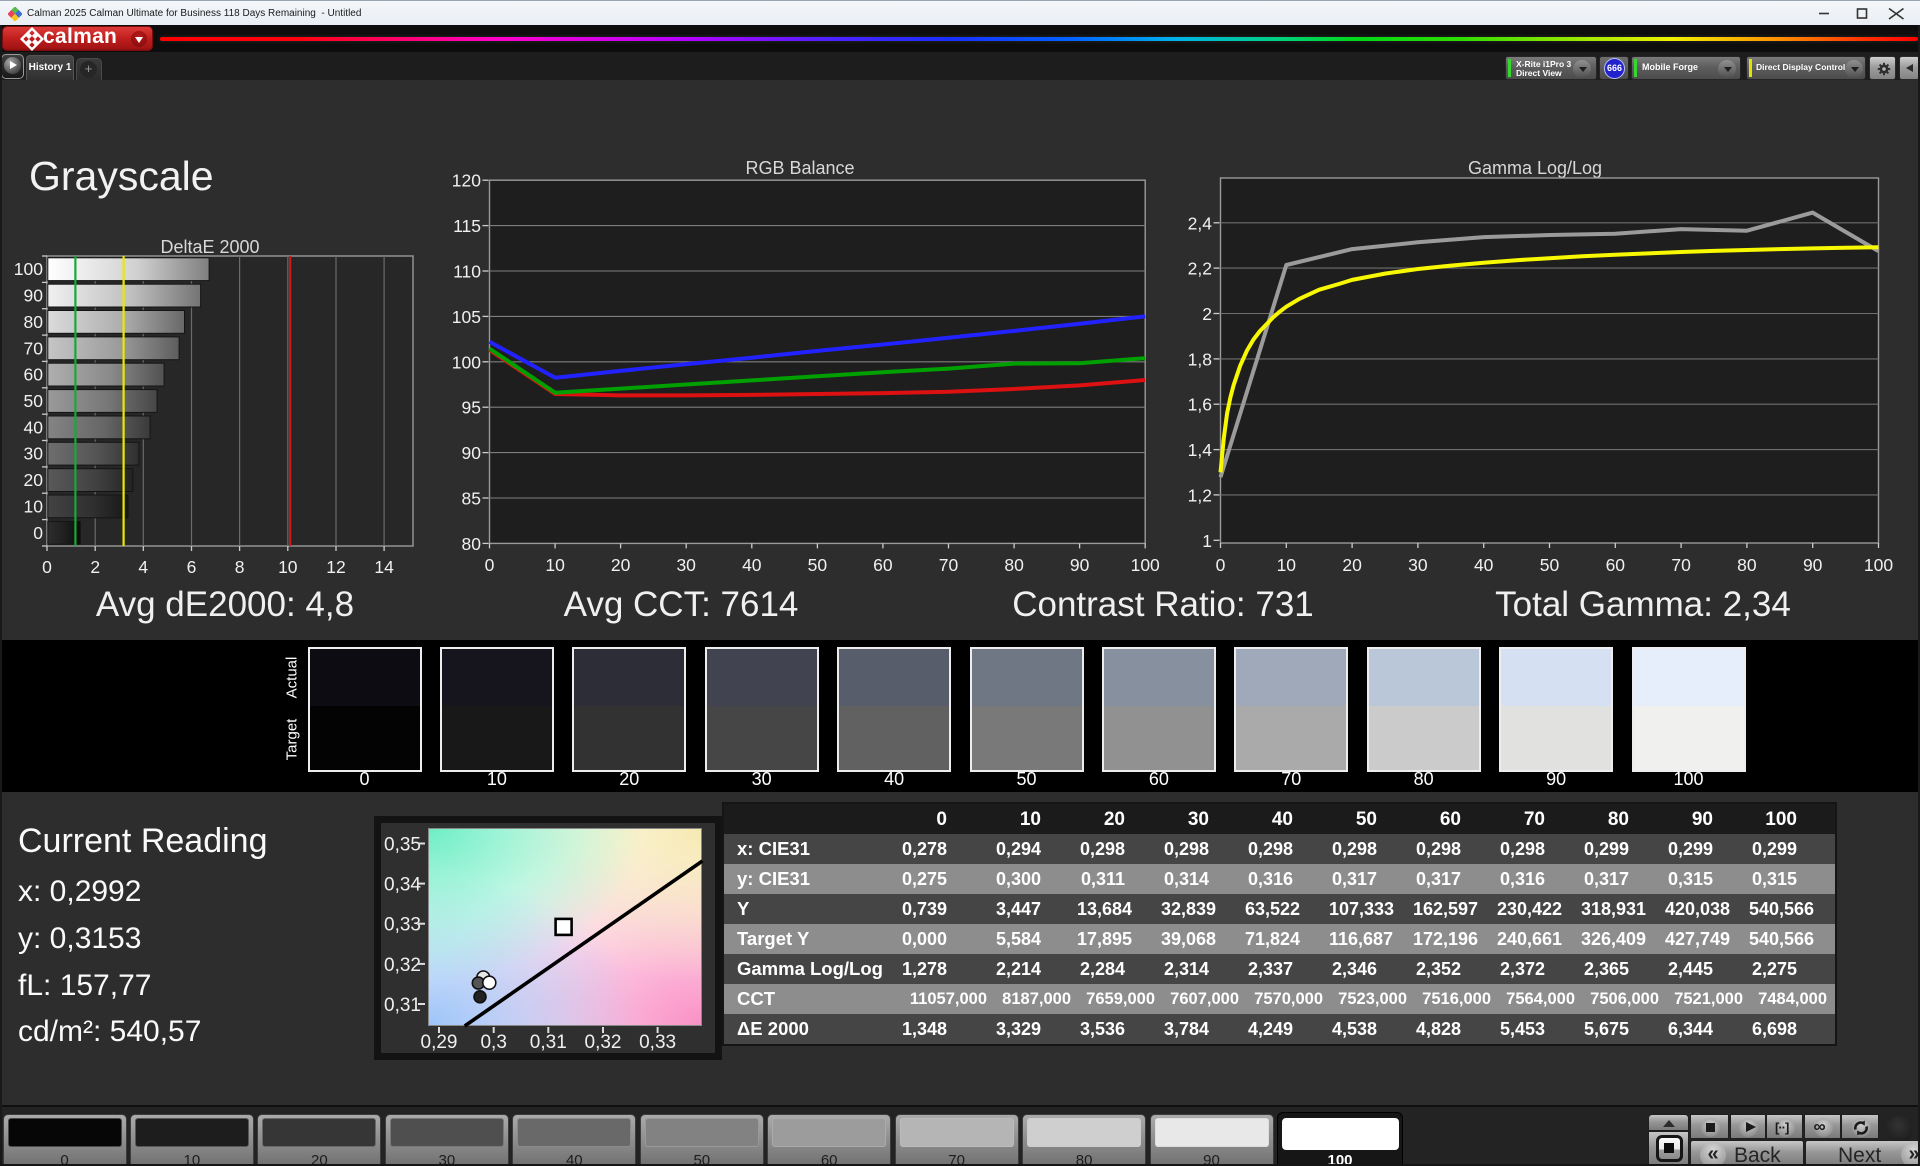 The width and height of the screenshot is (1920, 1166). Describe the element at coordinates (209, 247) in the screenshot. I see `svg-text: DeltaE 2000` at that location.